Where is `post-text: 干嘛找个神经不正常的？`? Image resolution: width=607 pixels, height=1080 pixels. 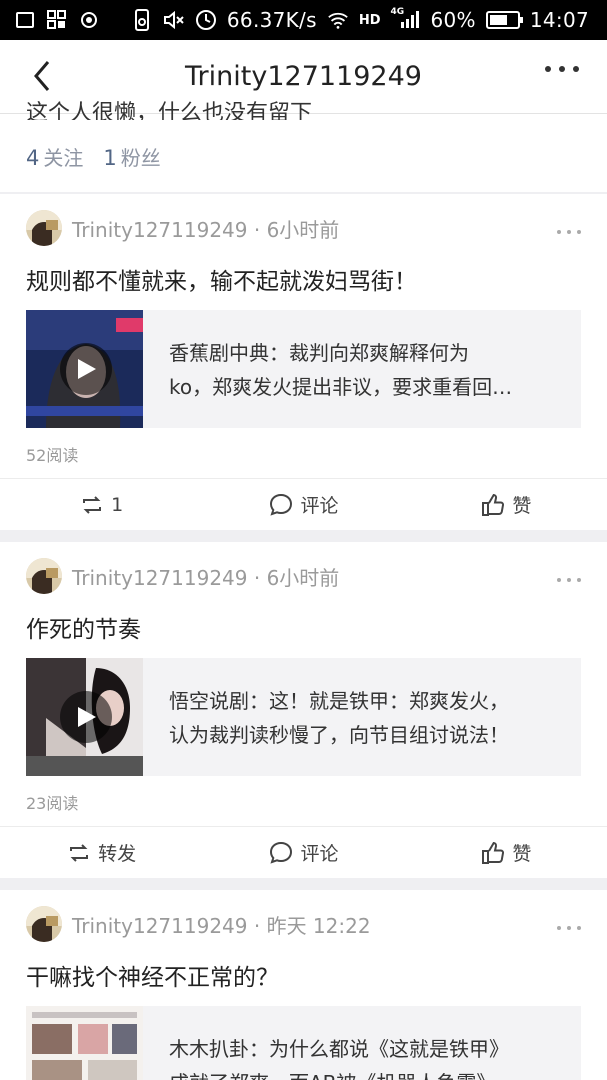 post-text: 干嘛找个神经不正常的？ is located at coordinates (152, 978).